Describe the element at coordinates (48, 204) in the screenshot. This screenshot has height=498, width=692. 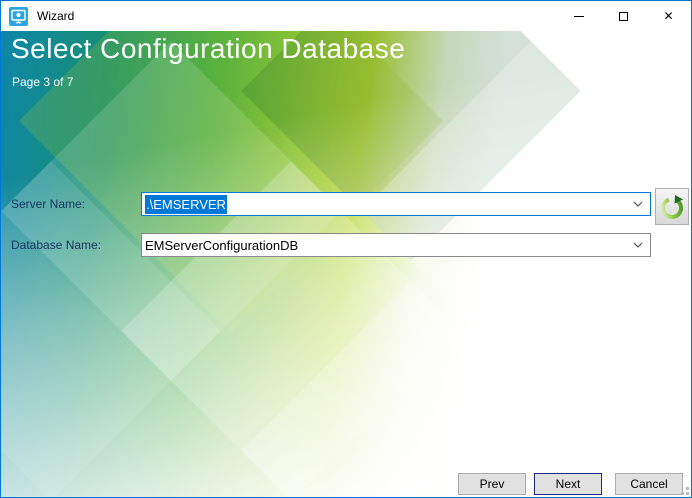
I see `server-name-label: Server Name:` at that location.